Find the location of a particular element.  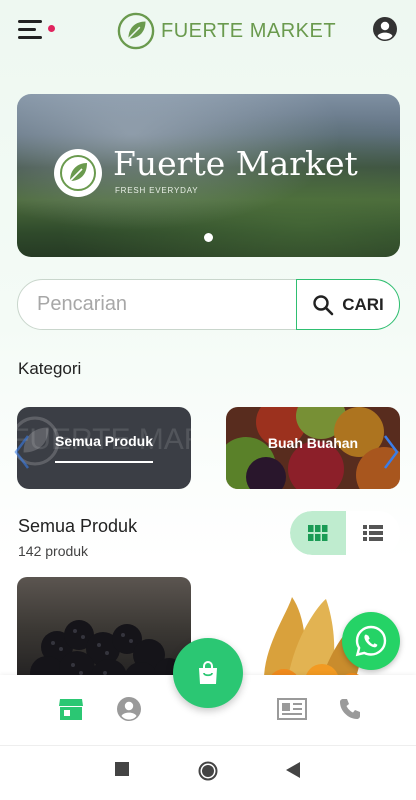

category-card-buah-buahan: Buah Buahan is located at coordinates (313, 448).